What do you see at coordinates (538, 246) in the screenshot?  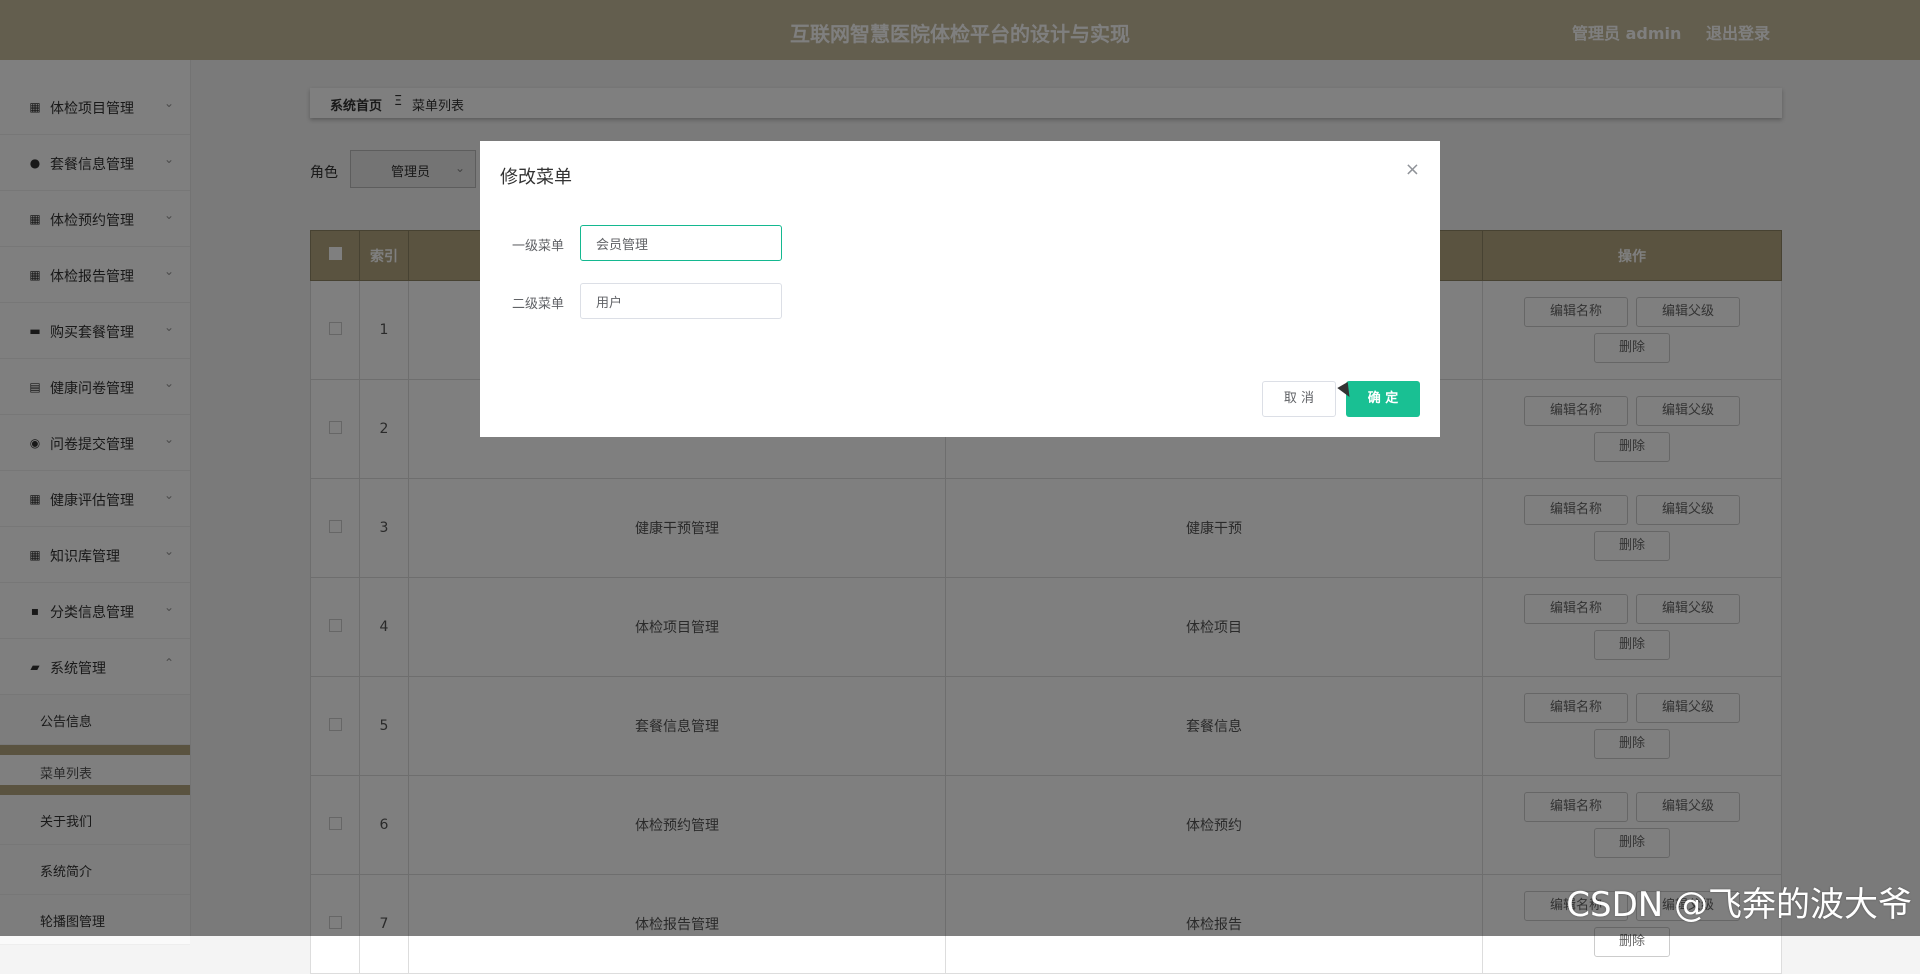 I see `primary-menu-label: 一级菜单` at bounding box center [538, 246].